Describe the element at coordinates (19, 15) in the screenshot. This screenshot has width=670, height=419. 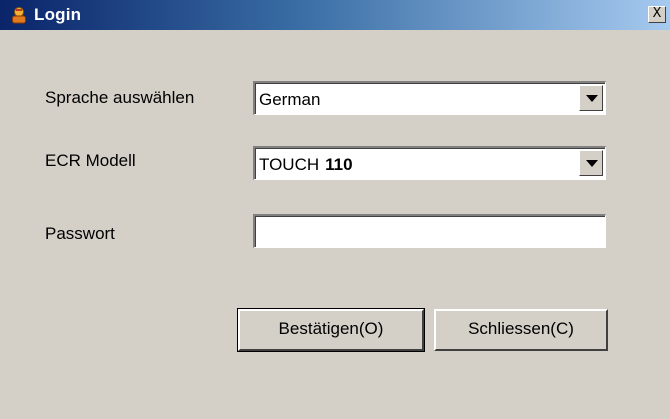
I see `login-person-icon` at that location.